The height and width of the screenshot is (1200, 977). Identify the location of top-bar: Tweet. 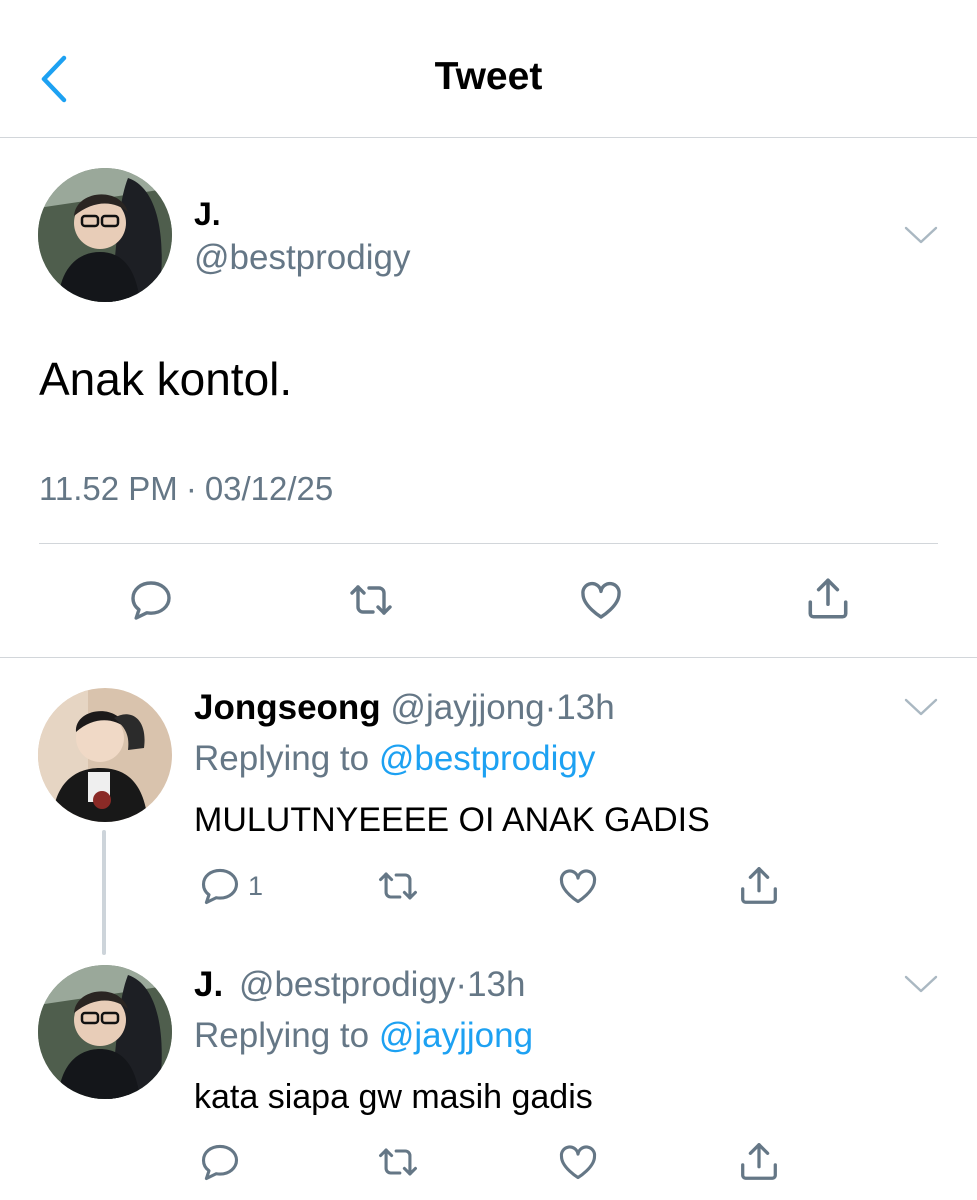
(488, 69).